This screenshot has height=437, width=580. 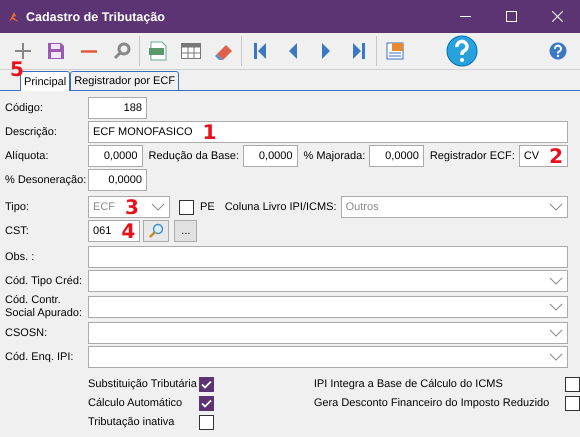 What do you see at coordinates (44, 281) in the screenshot?
I see `field-label: Cód. Tipo Créd:` at bounding box center [44, 281].